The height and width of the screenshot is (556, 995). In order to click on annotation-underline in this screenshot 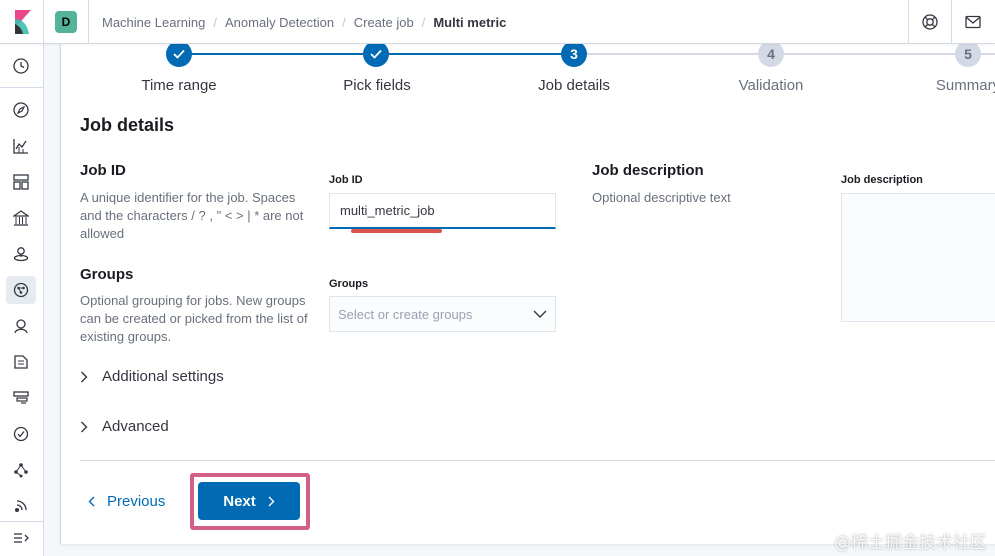, I will do `click(396, 231)`.